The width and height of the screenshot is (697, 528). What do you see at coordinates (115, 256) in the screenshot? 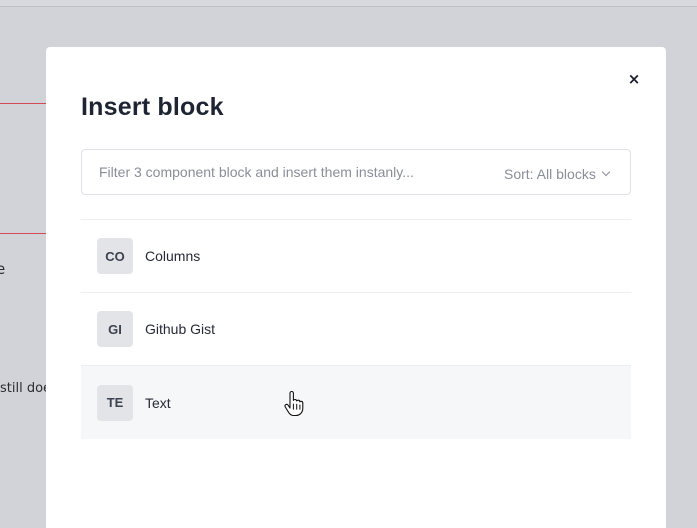
I see `block-badge: CO` at bounding box center [115, 256].